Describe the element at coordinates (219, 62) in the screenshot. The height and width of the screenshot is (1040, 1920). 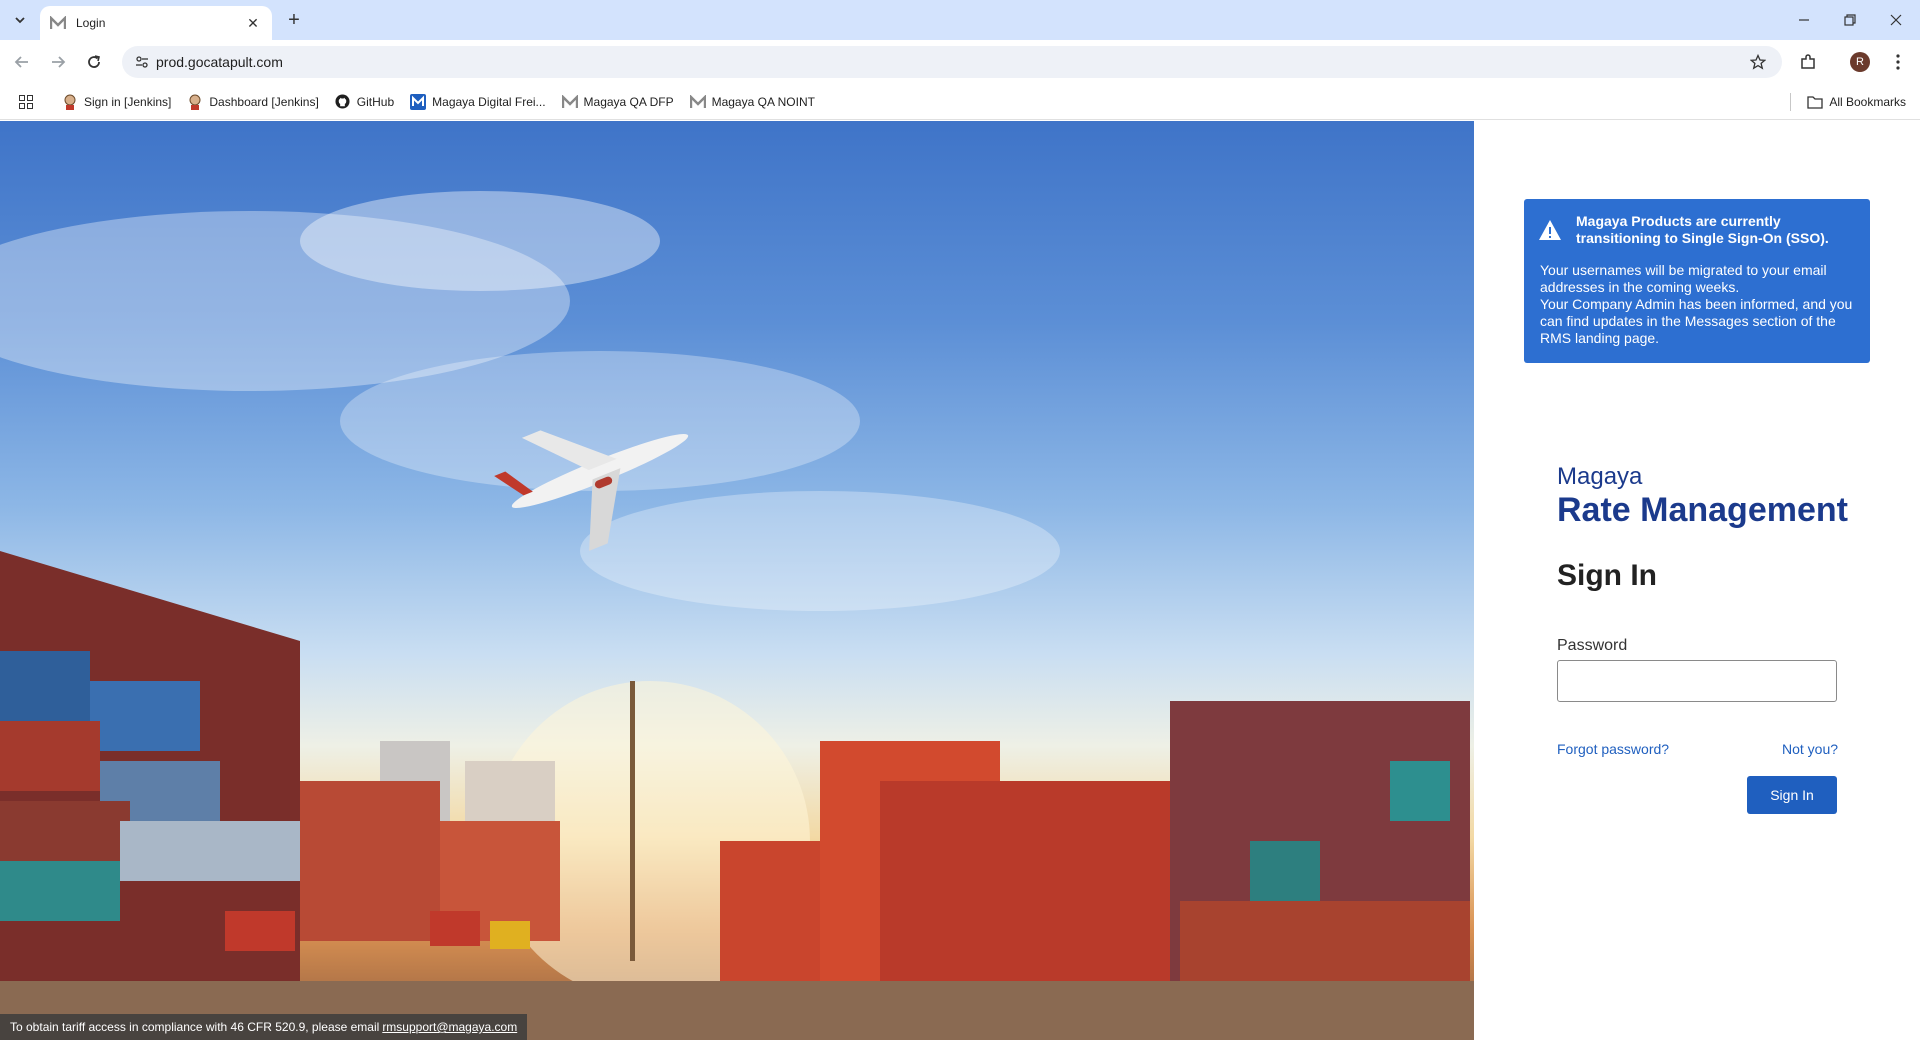
I see `url-text: prod.gocatapult.com` at that location.